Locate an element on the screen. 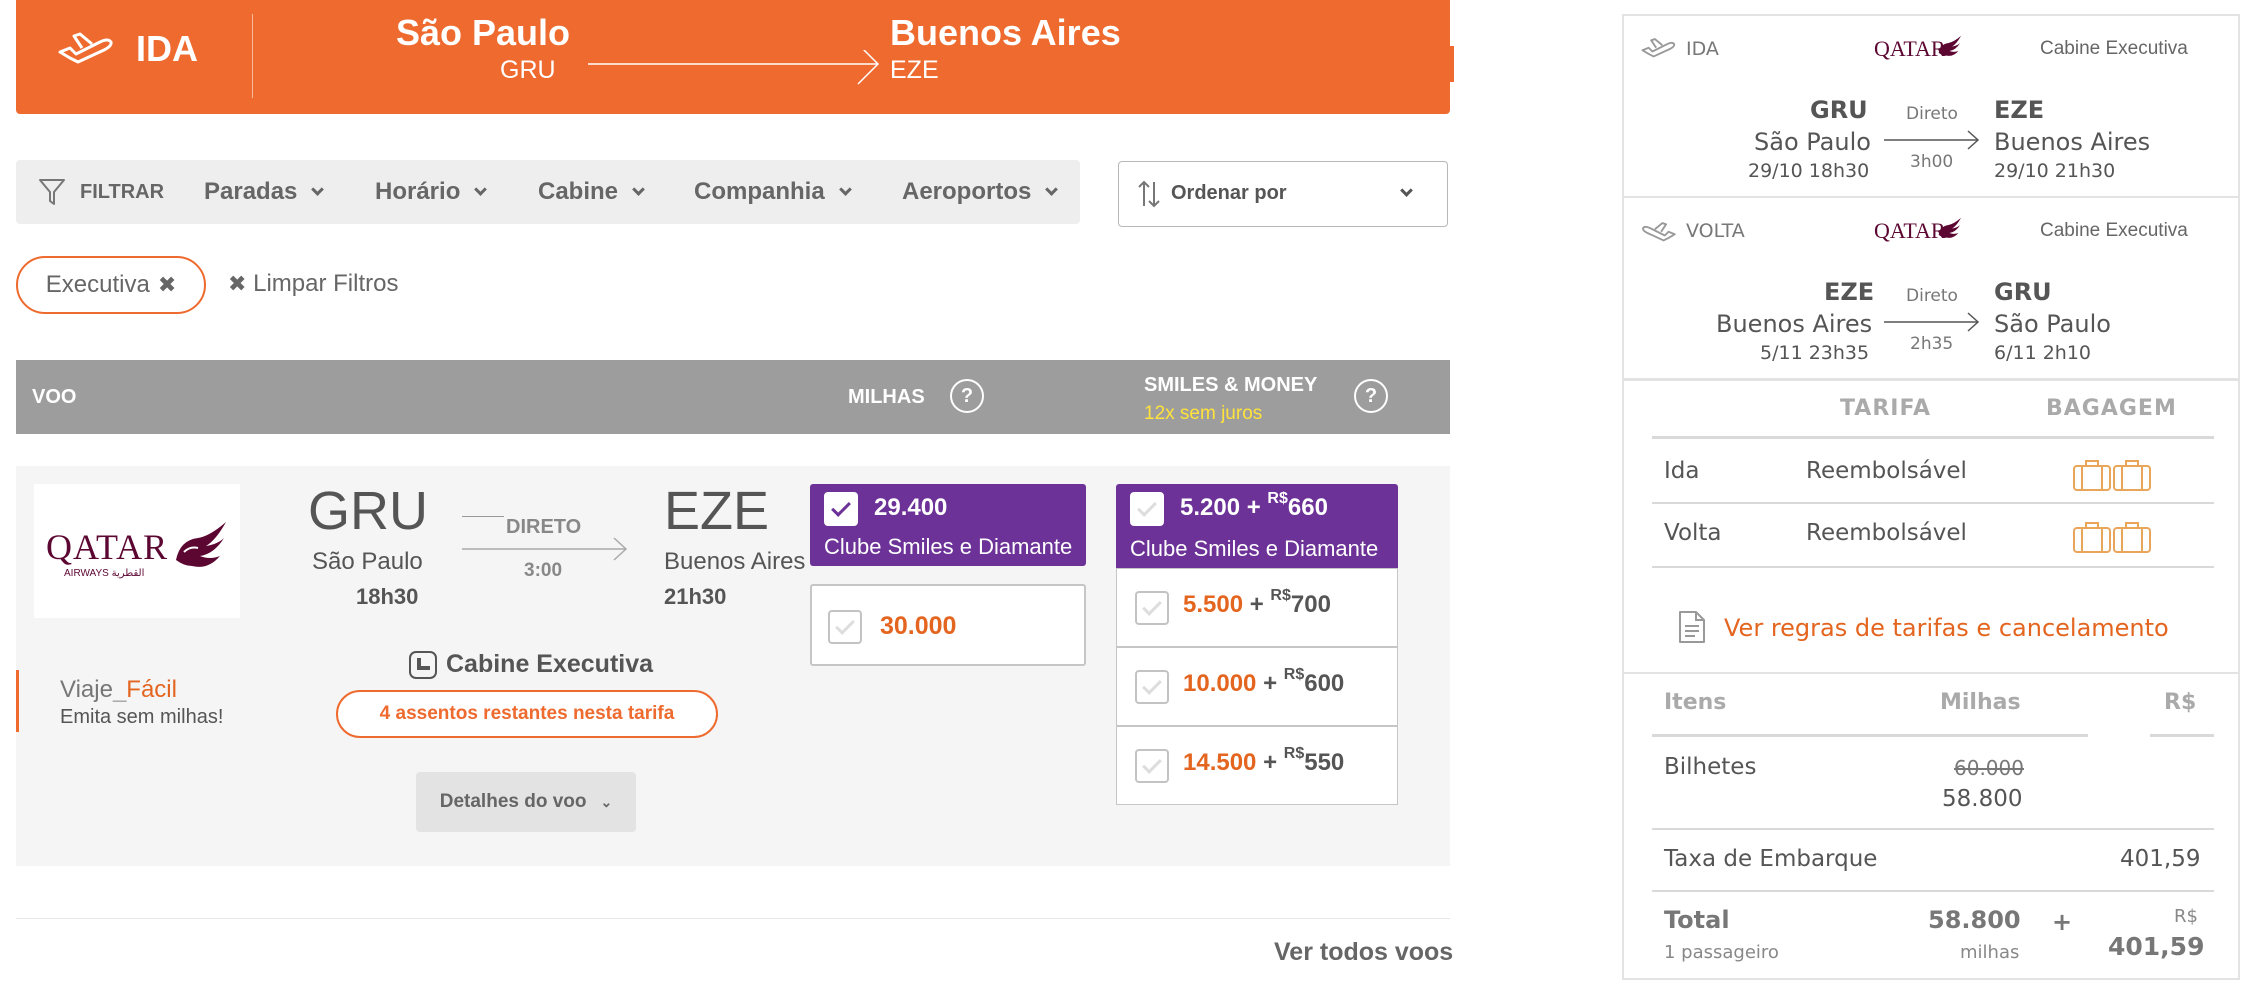 Image resolution: width=2264 pixels, height=996 pixels. sort-arrows-icon is located at coordinates (1149, 194).